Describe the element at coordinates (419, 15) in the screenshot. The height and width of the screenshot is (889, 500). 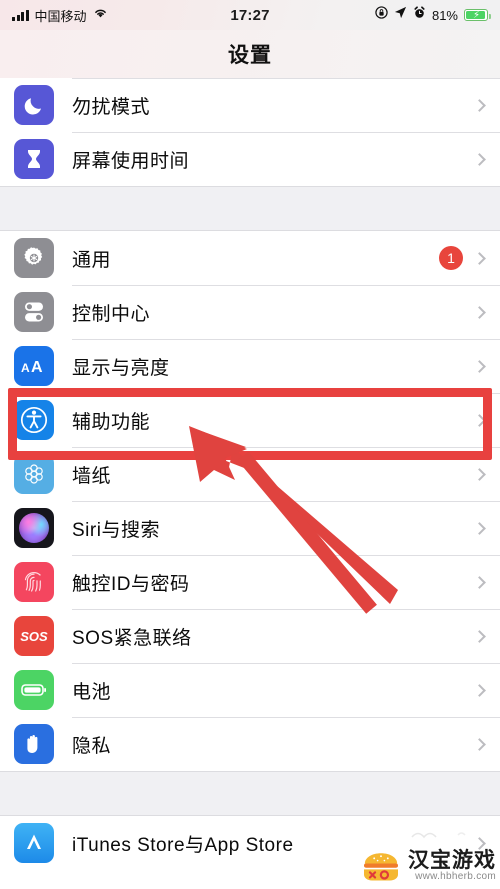
I see `alarm-clock-icon` at that location.